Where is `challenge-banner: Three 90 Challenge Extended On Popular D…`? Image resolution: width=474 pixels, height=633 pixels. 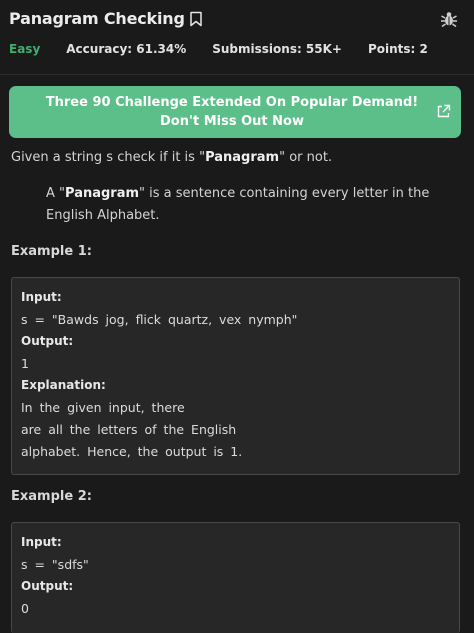 challenge-banner: Three 90 Challenge Extended On Popular D… is located at coordinates (235, 112).